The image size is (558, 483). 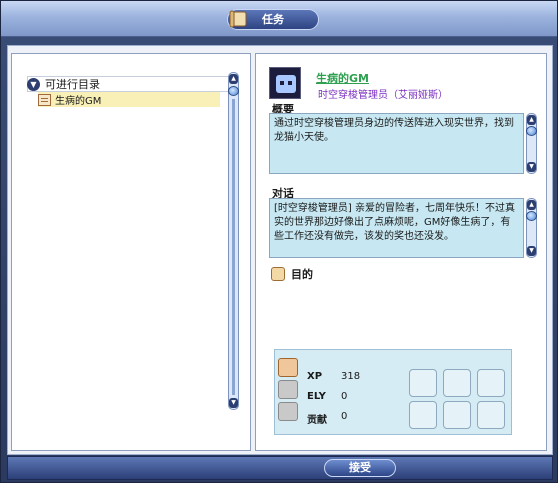 I want to click on footer-bar, so click(x=280, y=468).